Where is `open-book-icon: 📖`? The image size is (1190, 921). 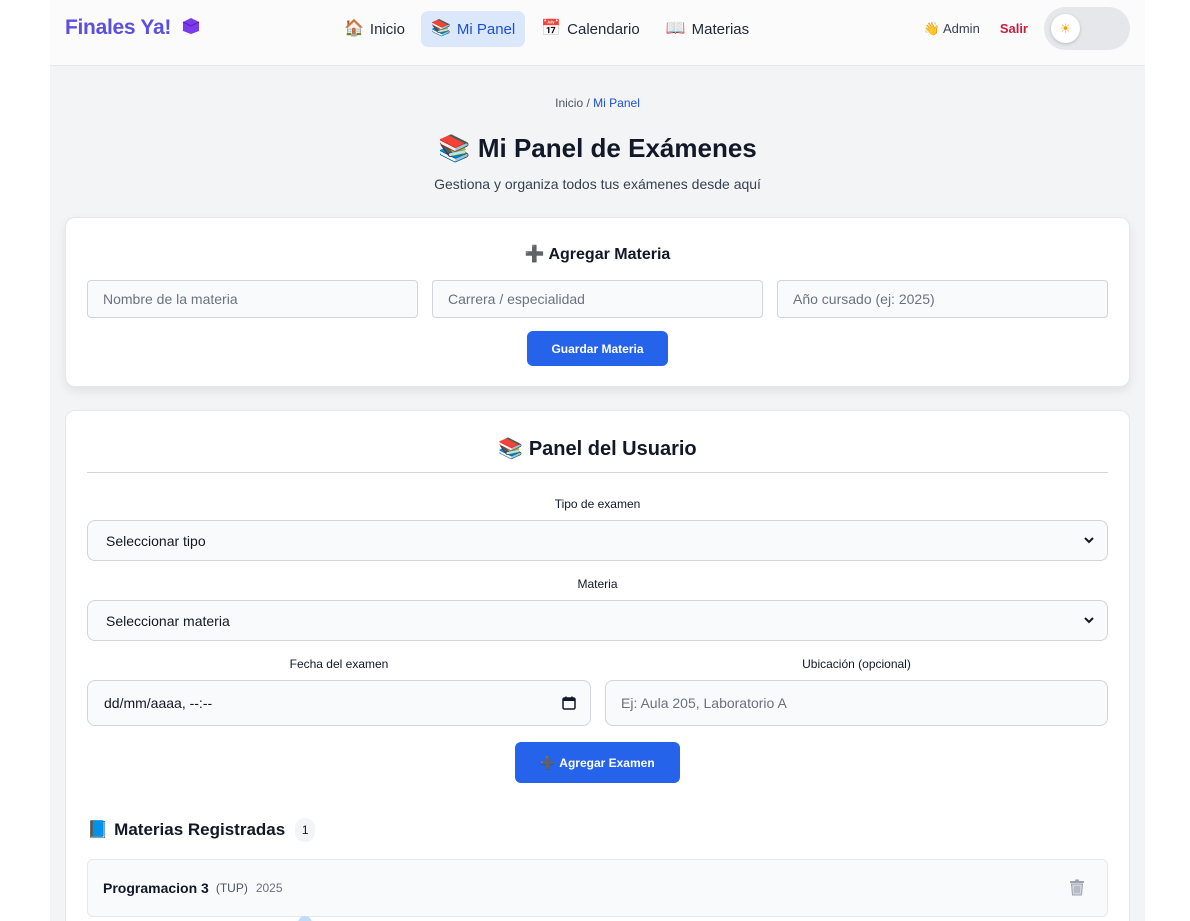
open-book-icon: 📖 is located at coordinates (675, 28).